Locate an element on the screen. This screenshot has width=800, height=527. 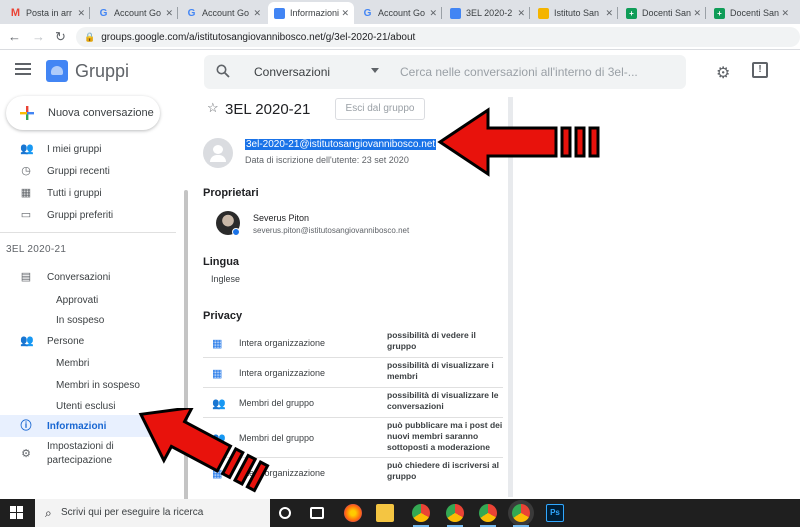
sidebar-item-approved: Approvati is located at coordinates (87, 300).